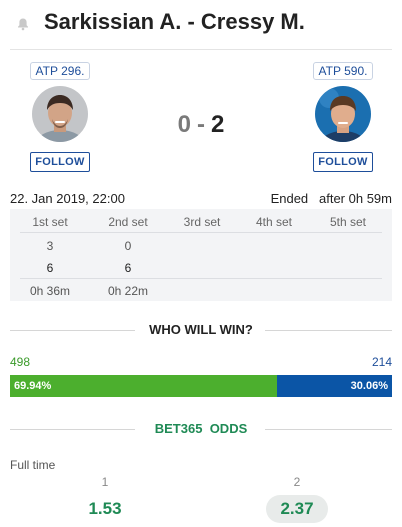  I want to click on odds-section-title: BET365 ODDS, so click(201, 428).